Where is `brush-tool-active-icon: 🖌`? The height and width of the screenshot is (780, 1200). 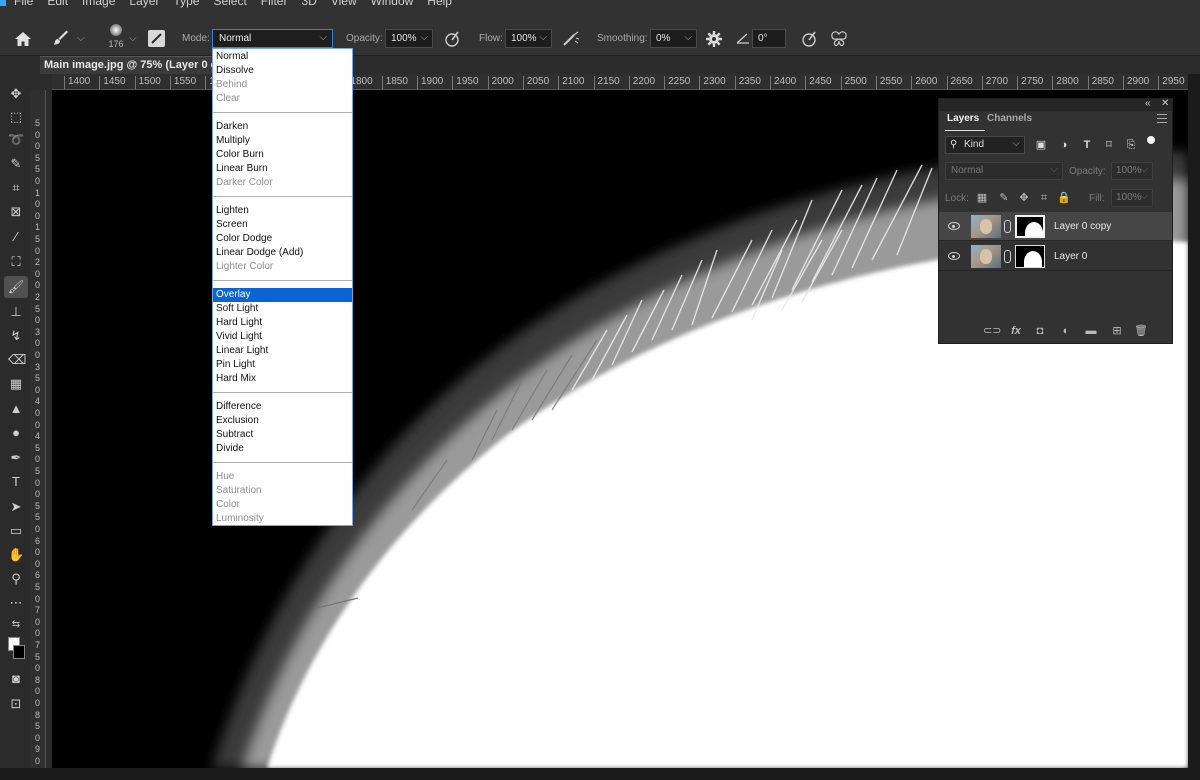 brush-tool-active-icon: 🖌 is located at coordinates (16, 287).